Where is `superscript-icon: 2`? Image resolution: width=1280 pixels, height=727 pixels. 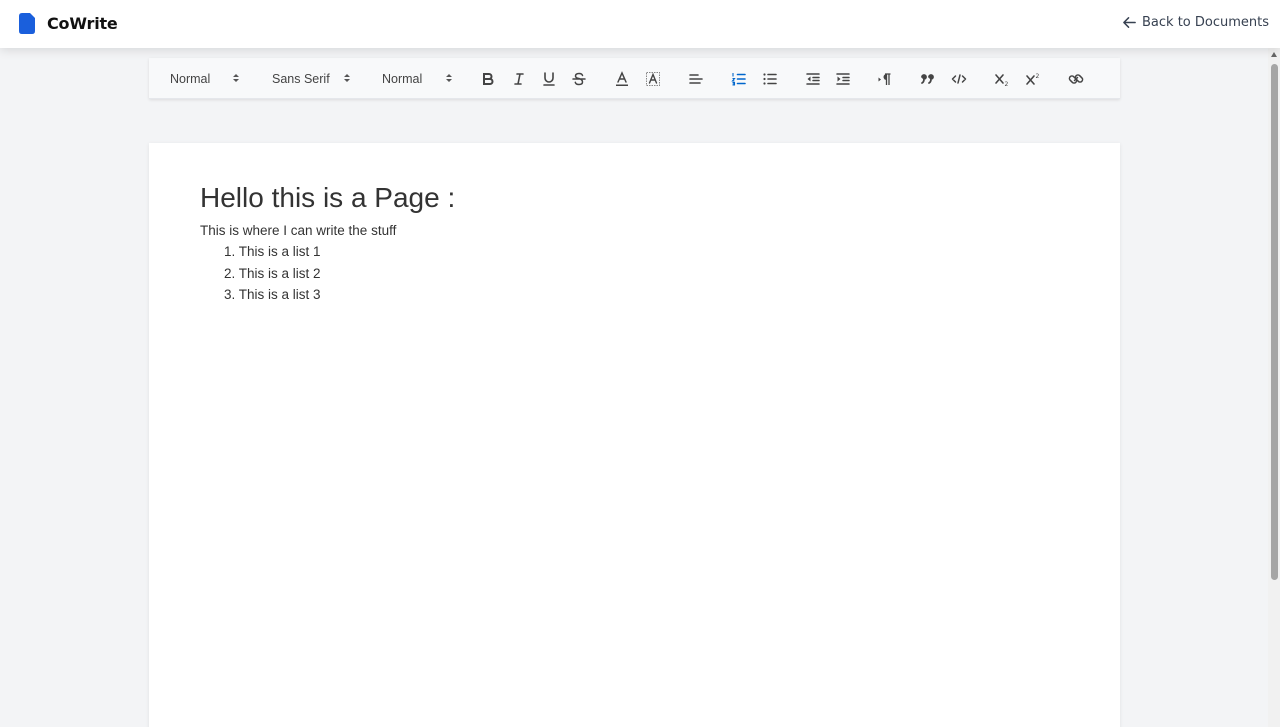
superscript-icon: 2 is located at coordinates (1033, 79).